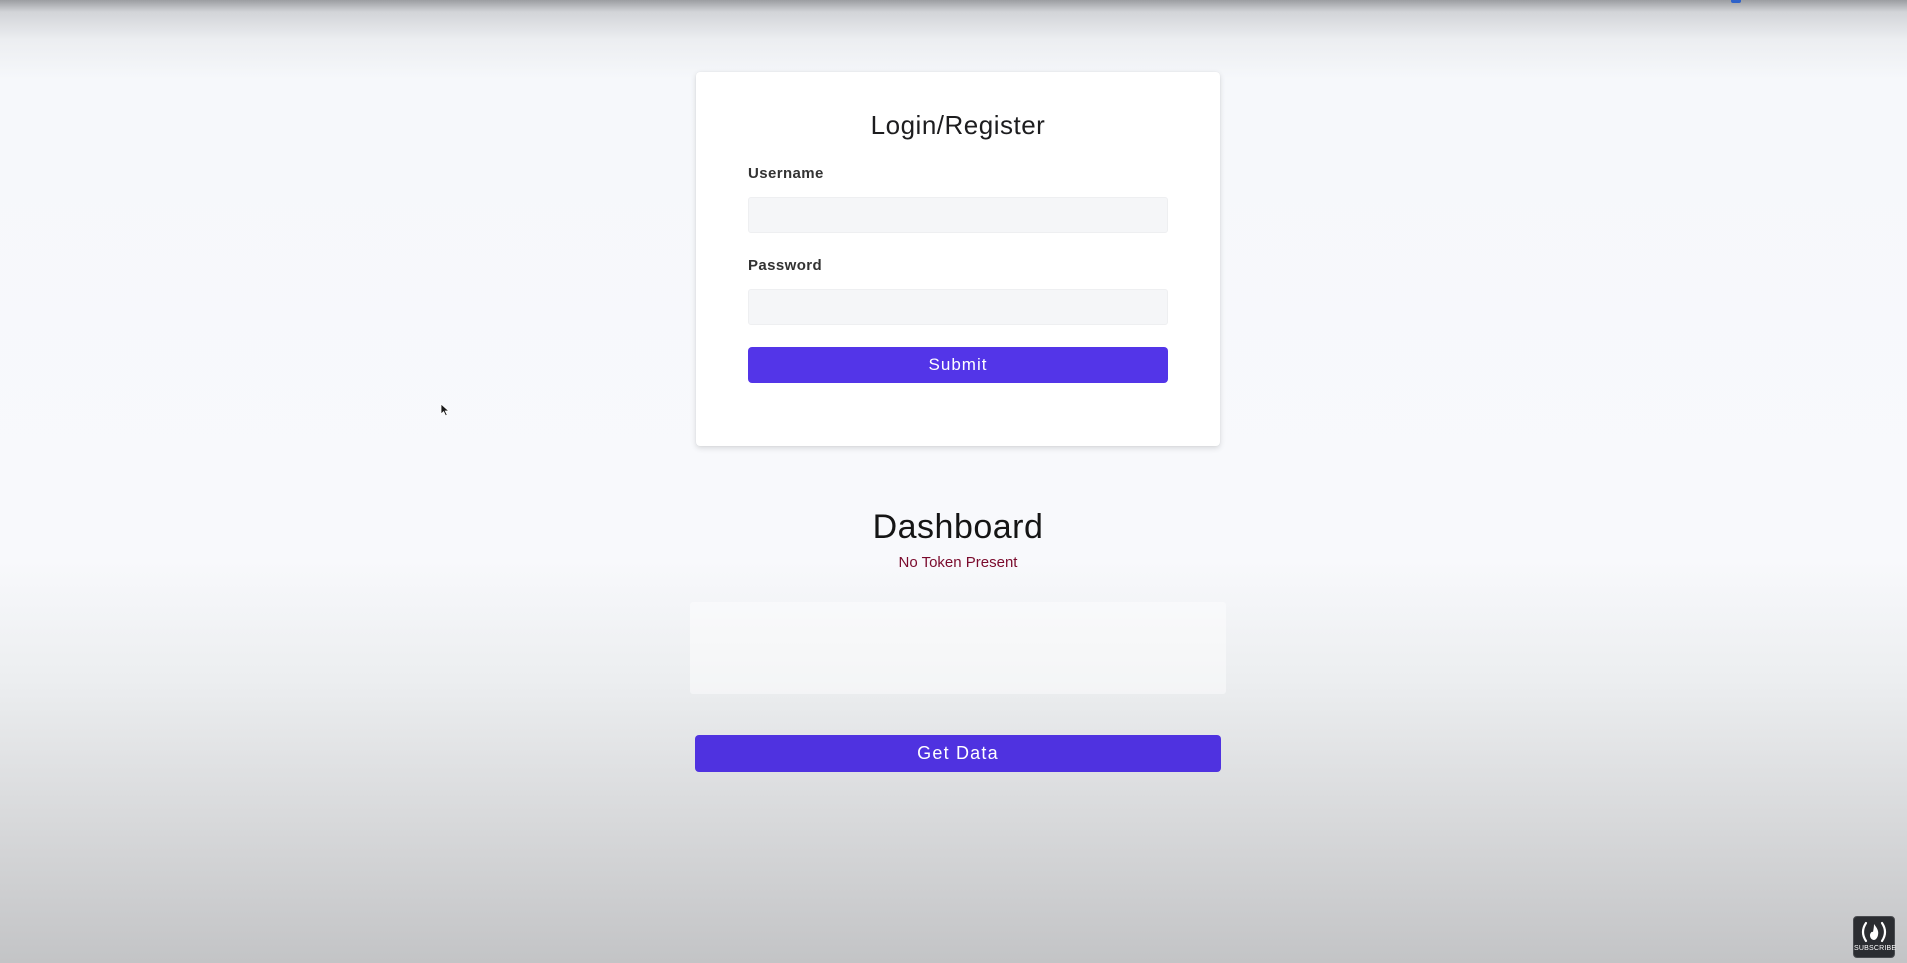 This screenshot has height=963, width=1907. What do you see at coordinates (958, 562) in the screenshot?
I see `token-status-text: No Token Present` at bounding box center [958, 562].